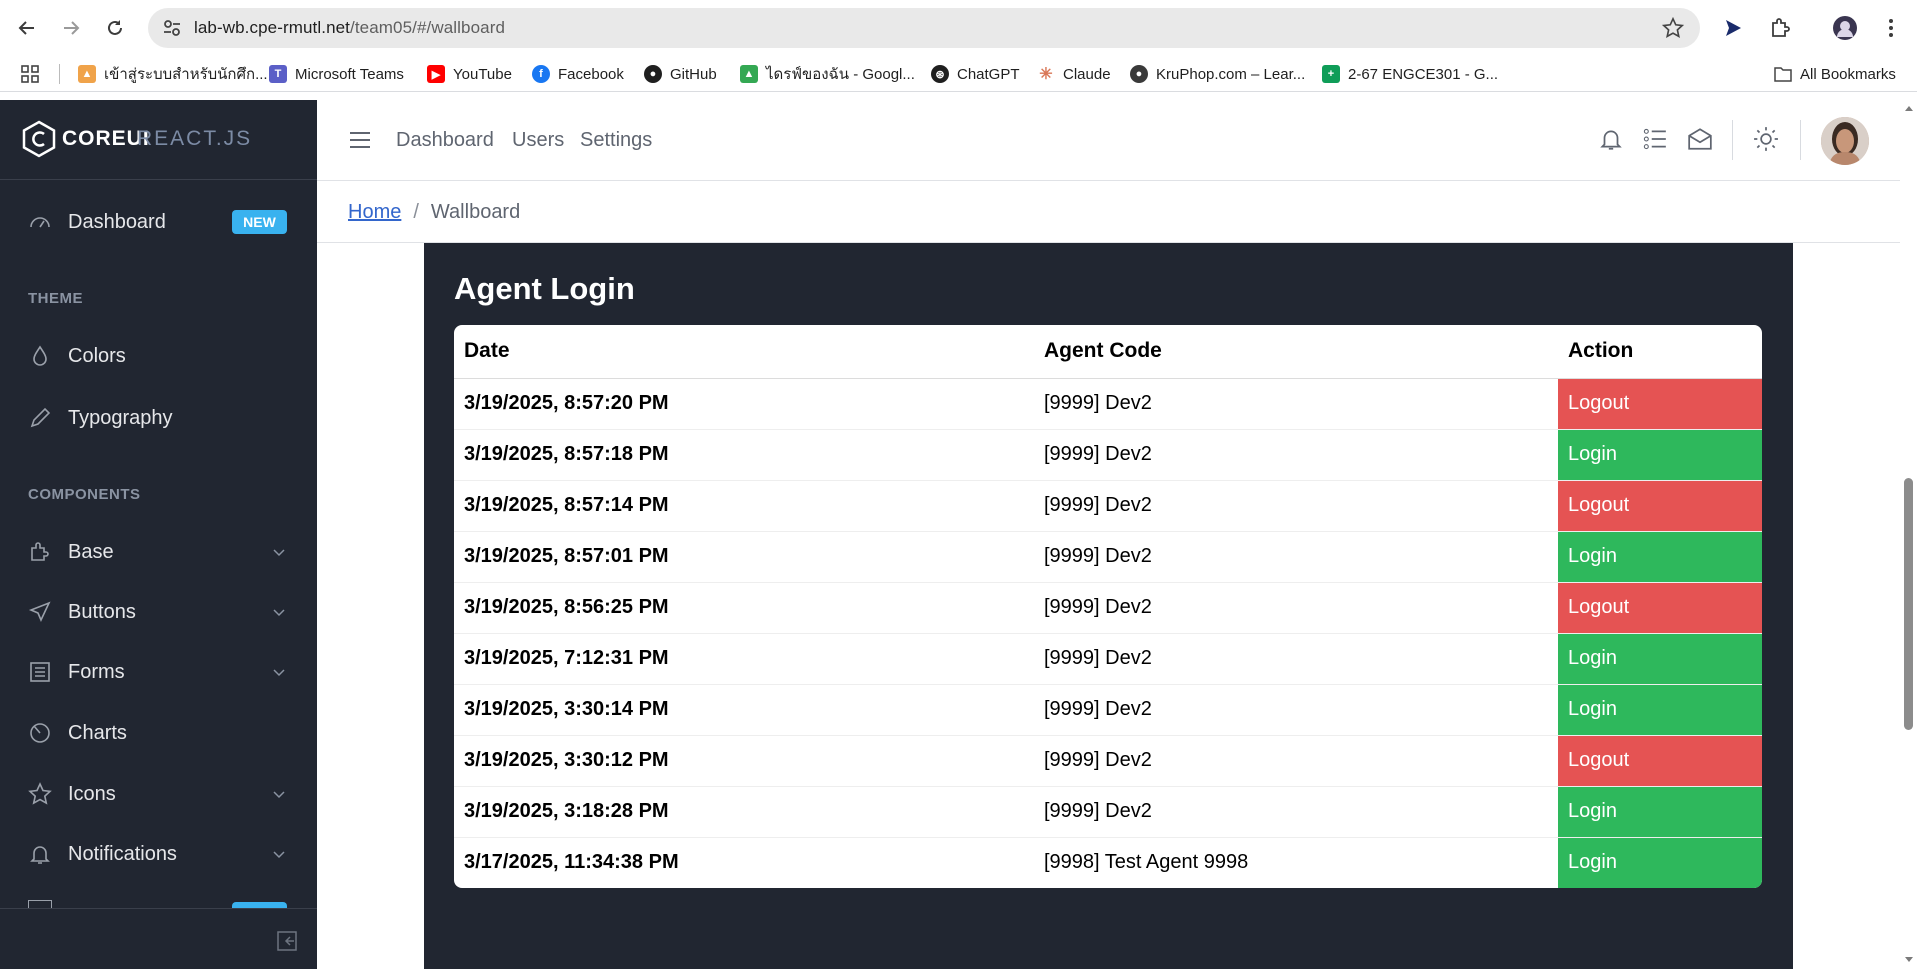 Image resolution: width=1917 pixels, height=969 pixels. I want to click on send-icon, so click(1733, 28).